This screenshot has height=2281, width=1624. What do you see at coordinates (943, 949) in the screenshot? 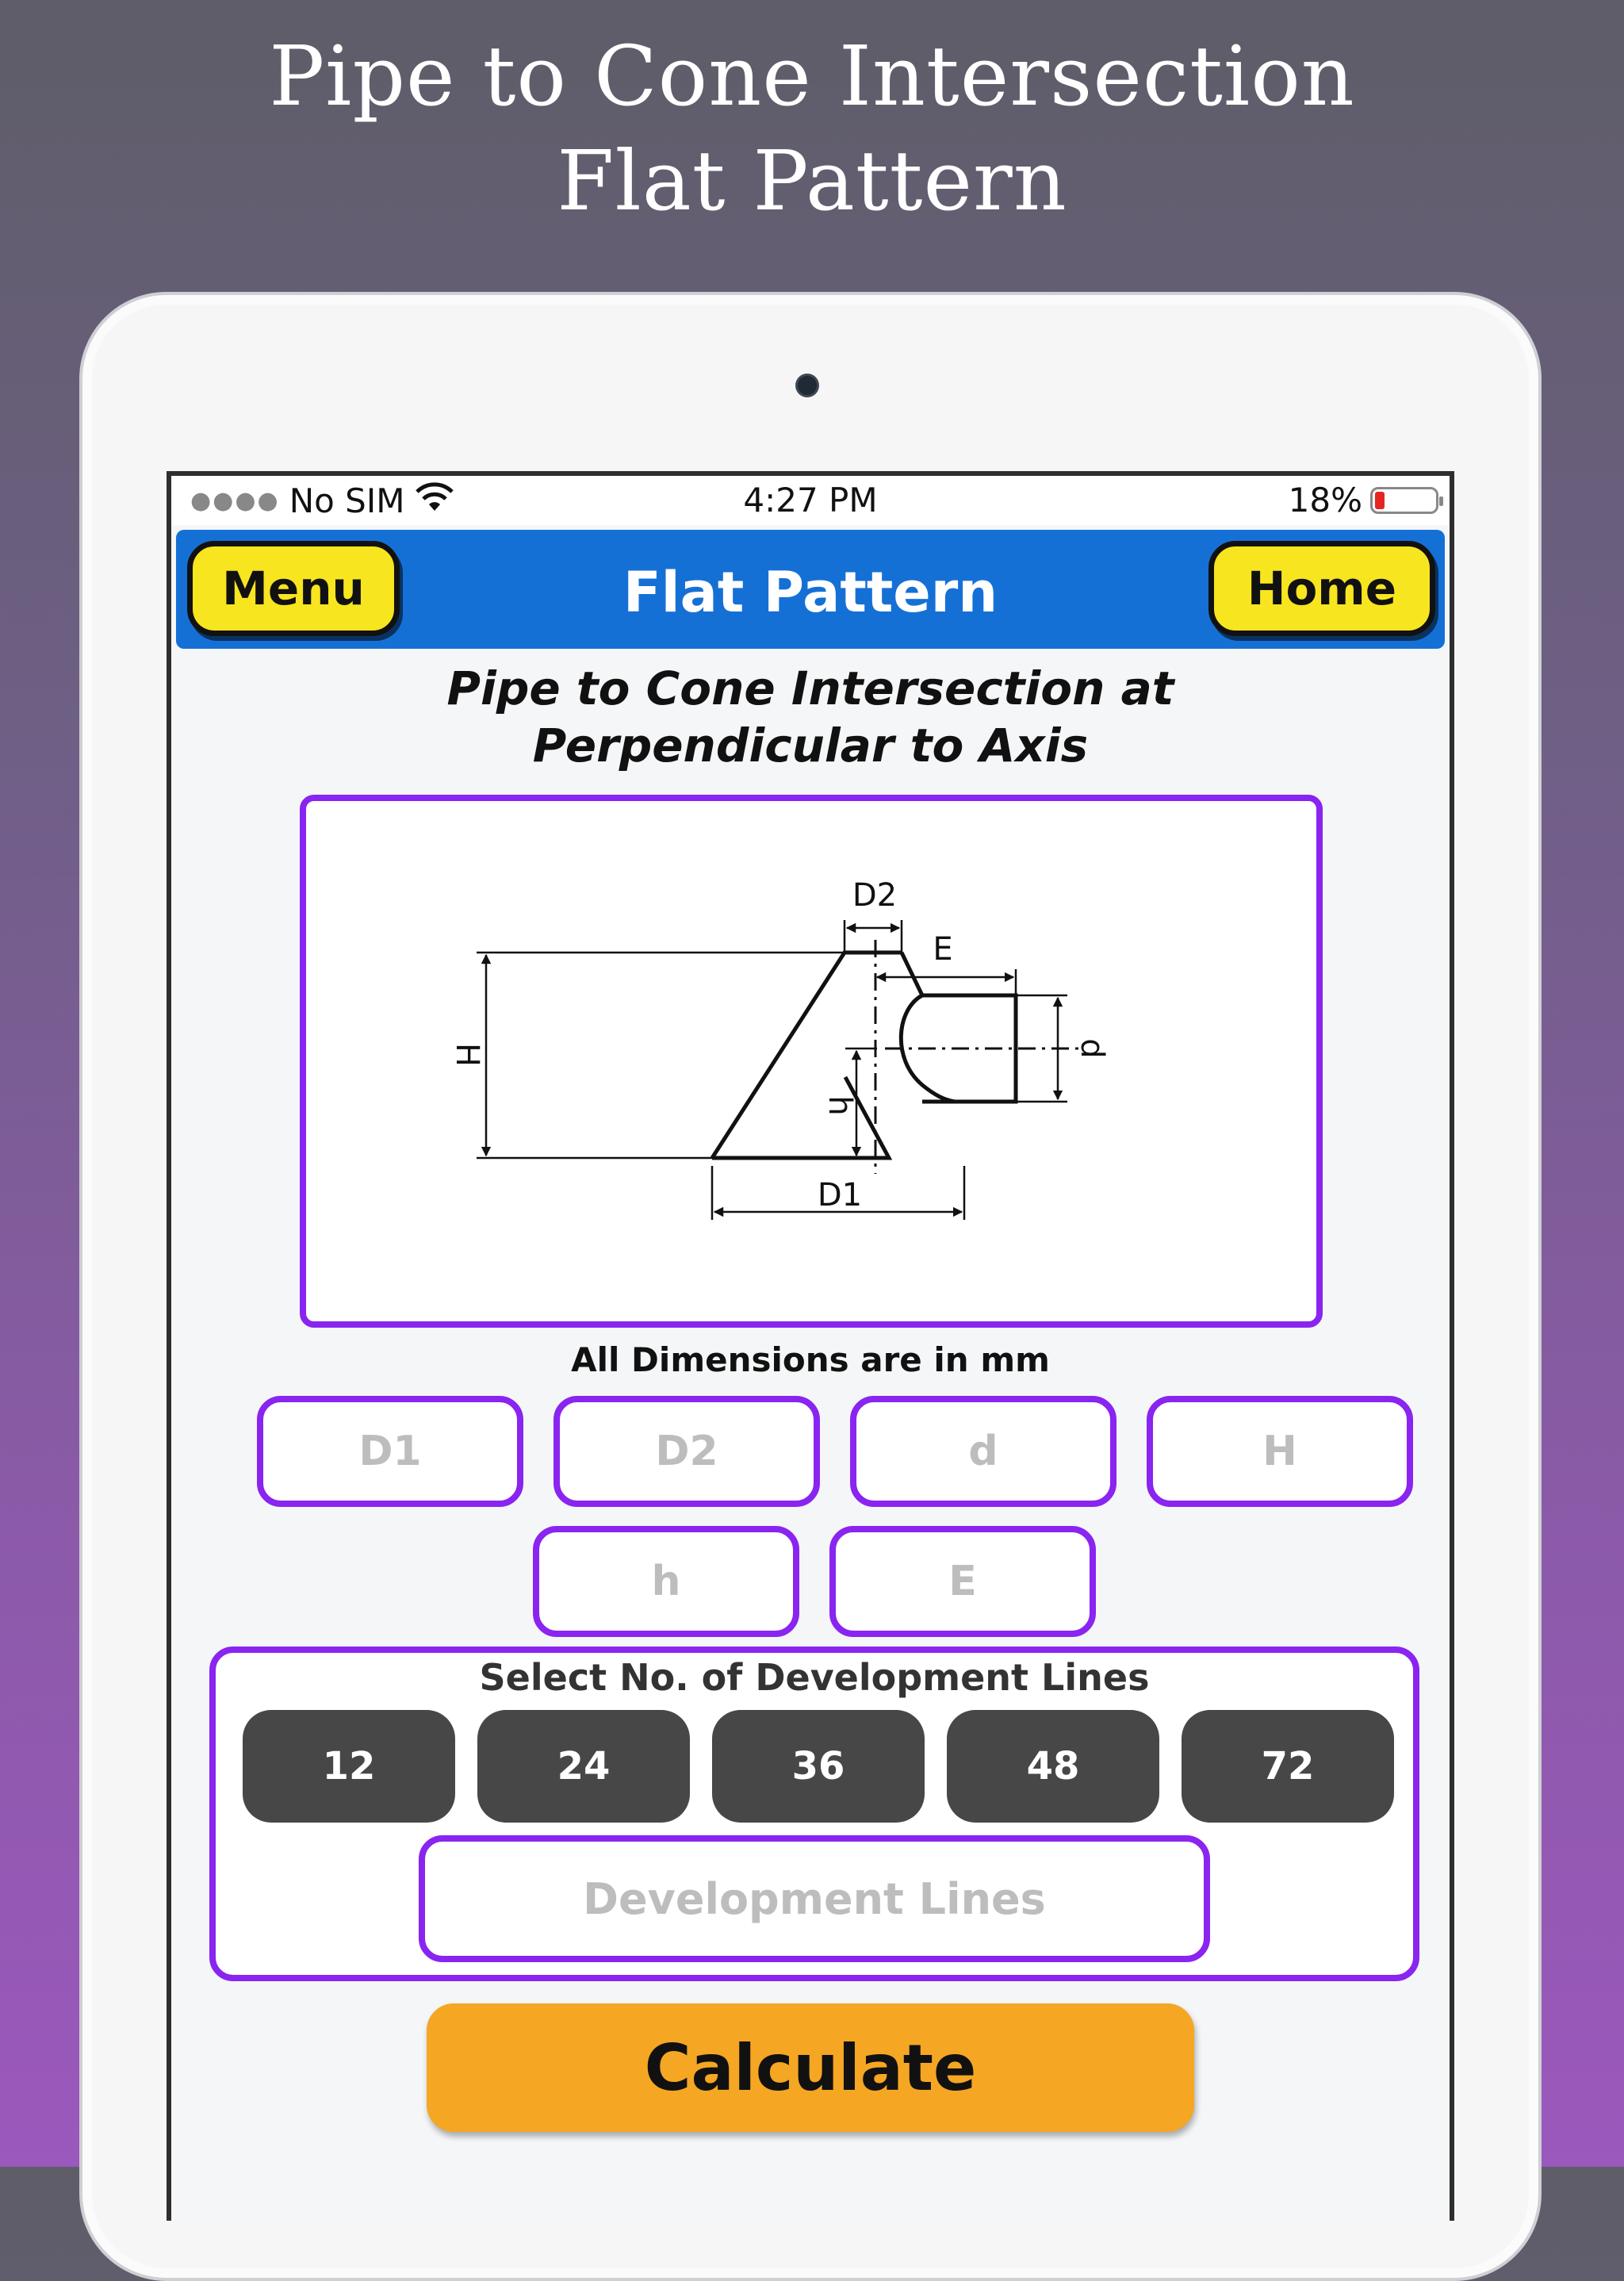
I see `label-E: E` at bounding box center [943, 949].